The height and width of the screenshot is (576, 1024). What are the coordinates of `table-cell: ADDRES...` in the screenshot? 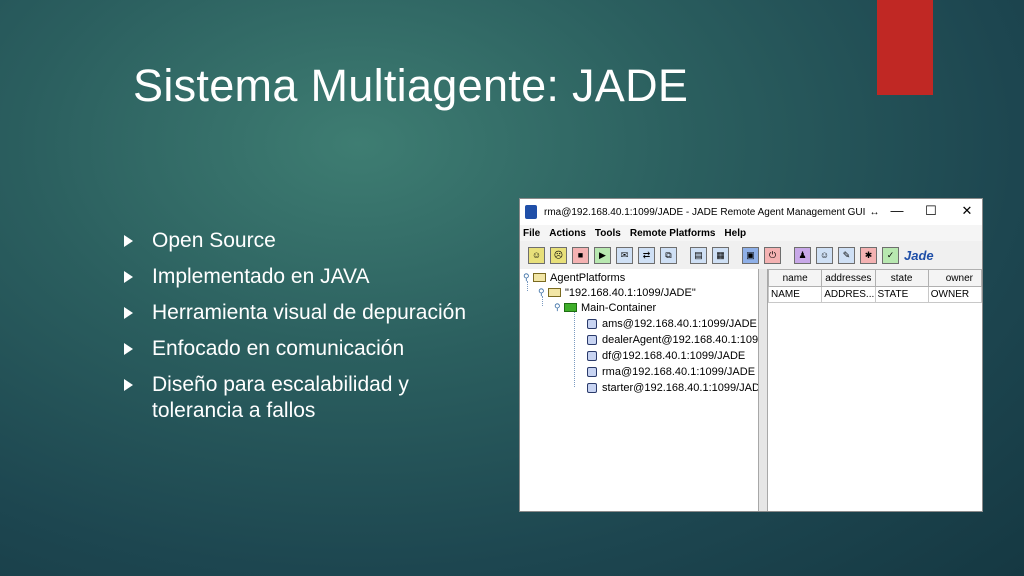 It's located at (848, 294).